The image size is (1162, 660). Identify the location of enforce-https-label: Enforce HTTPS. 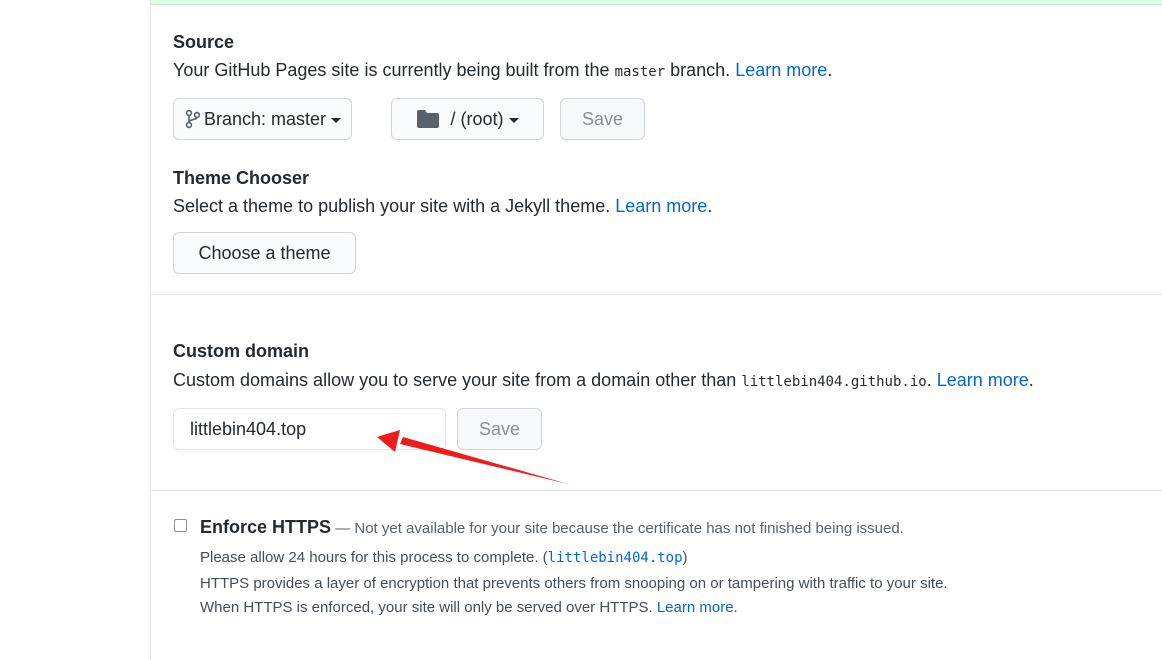
(266, 527).